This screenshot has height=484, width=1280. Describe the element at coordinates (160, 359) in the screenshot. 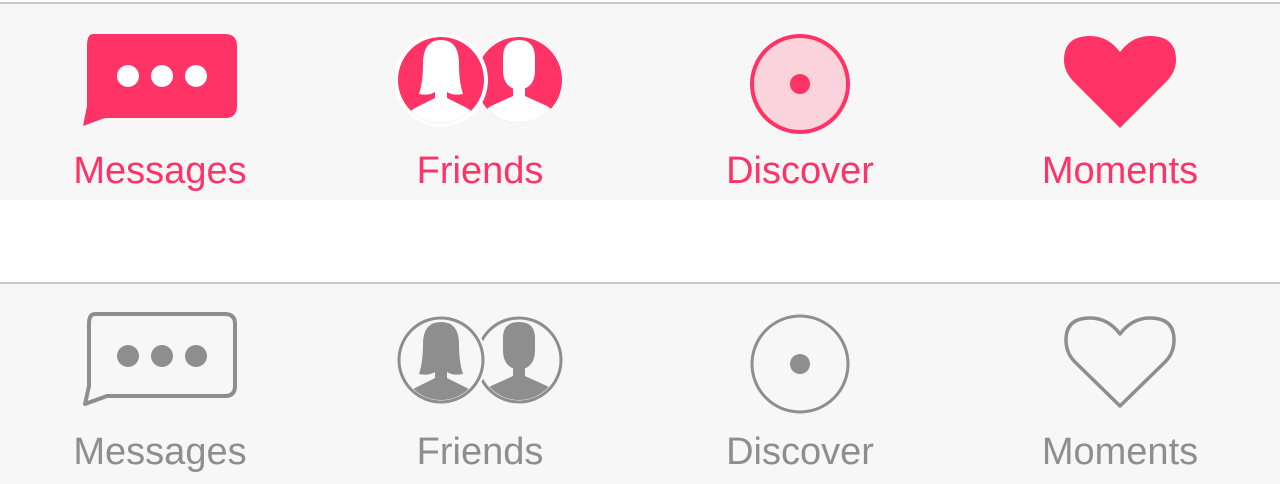

I see `chat-bubble-outline-icon` at that location.